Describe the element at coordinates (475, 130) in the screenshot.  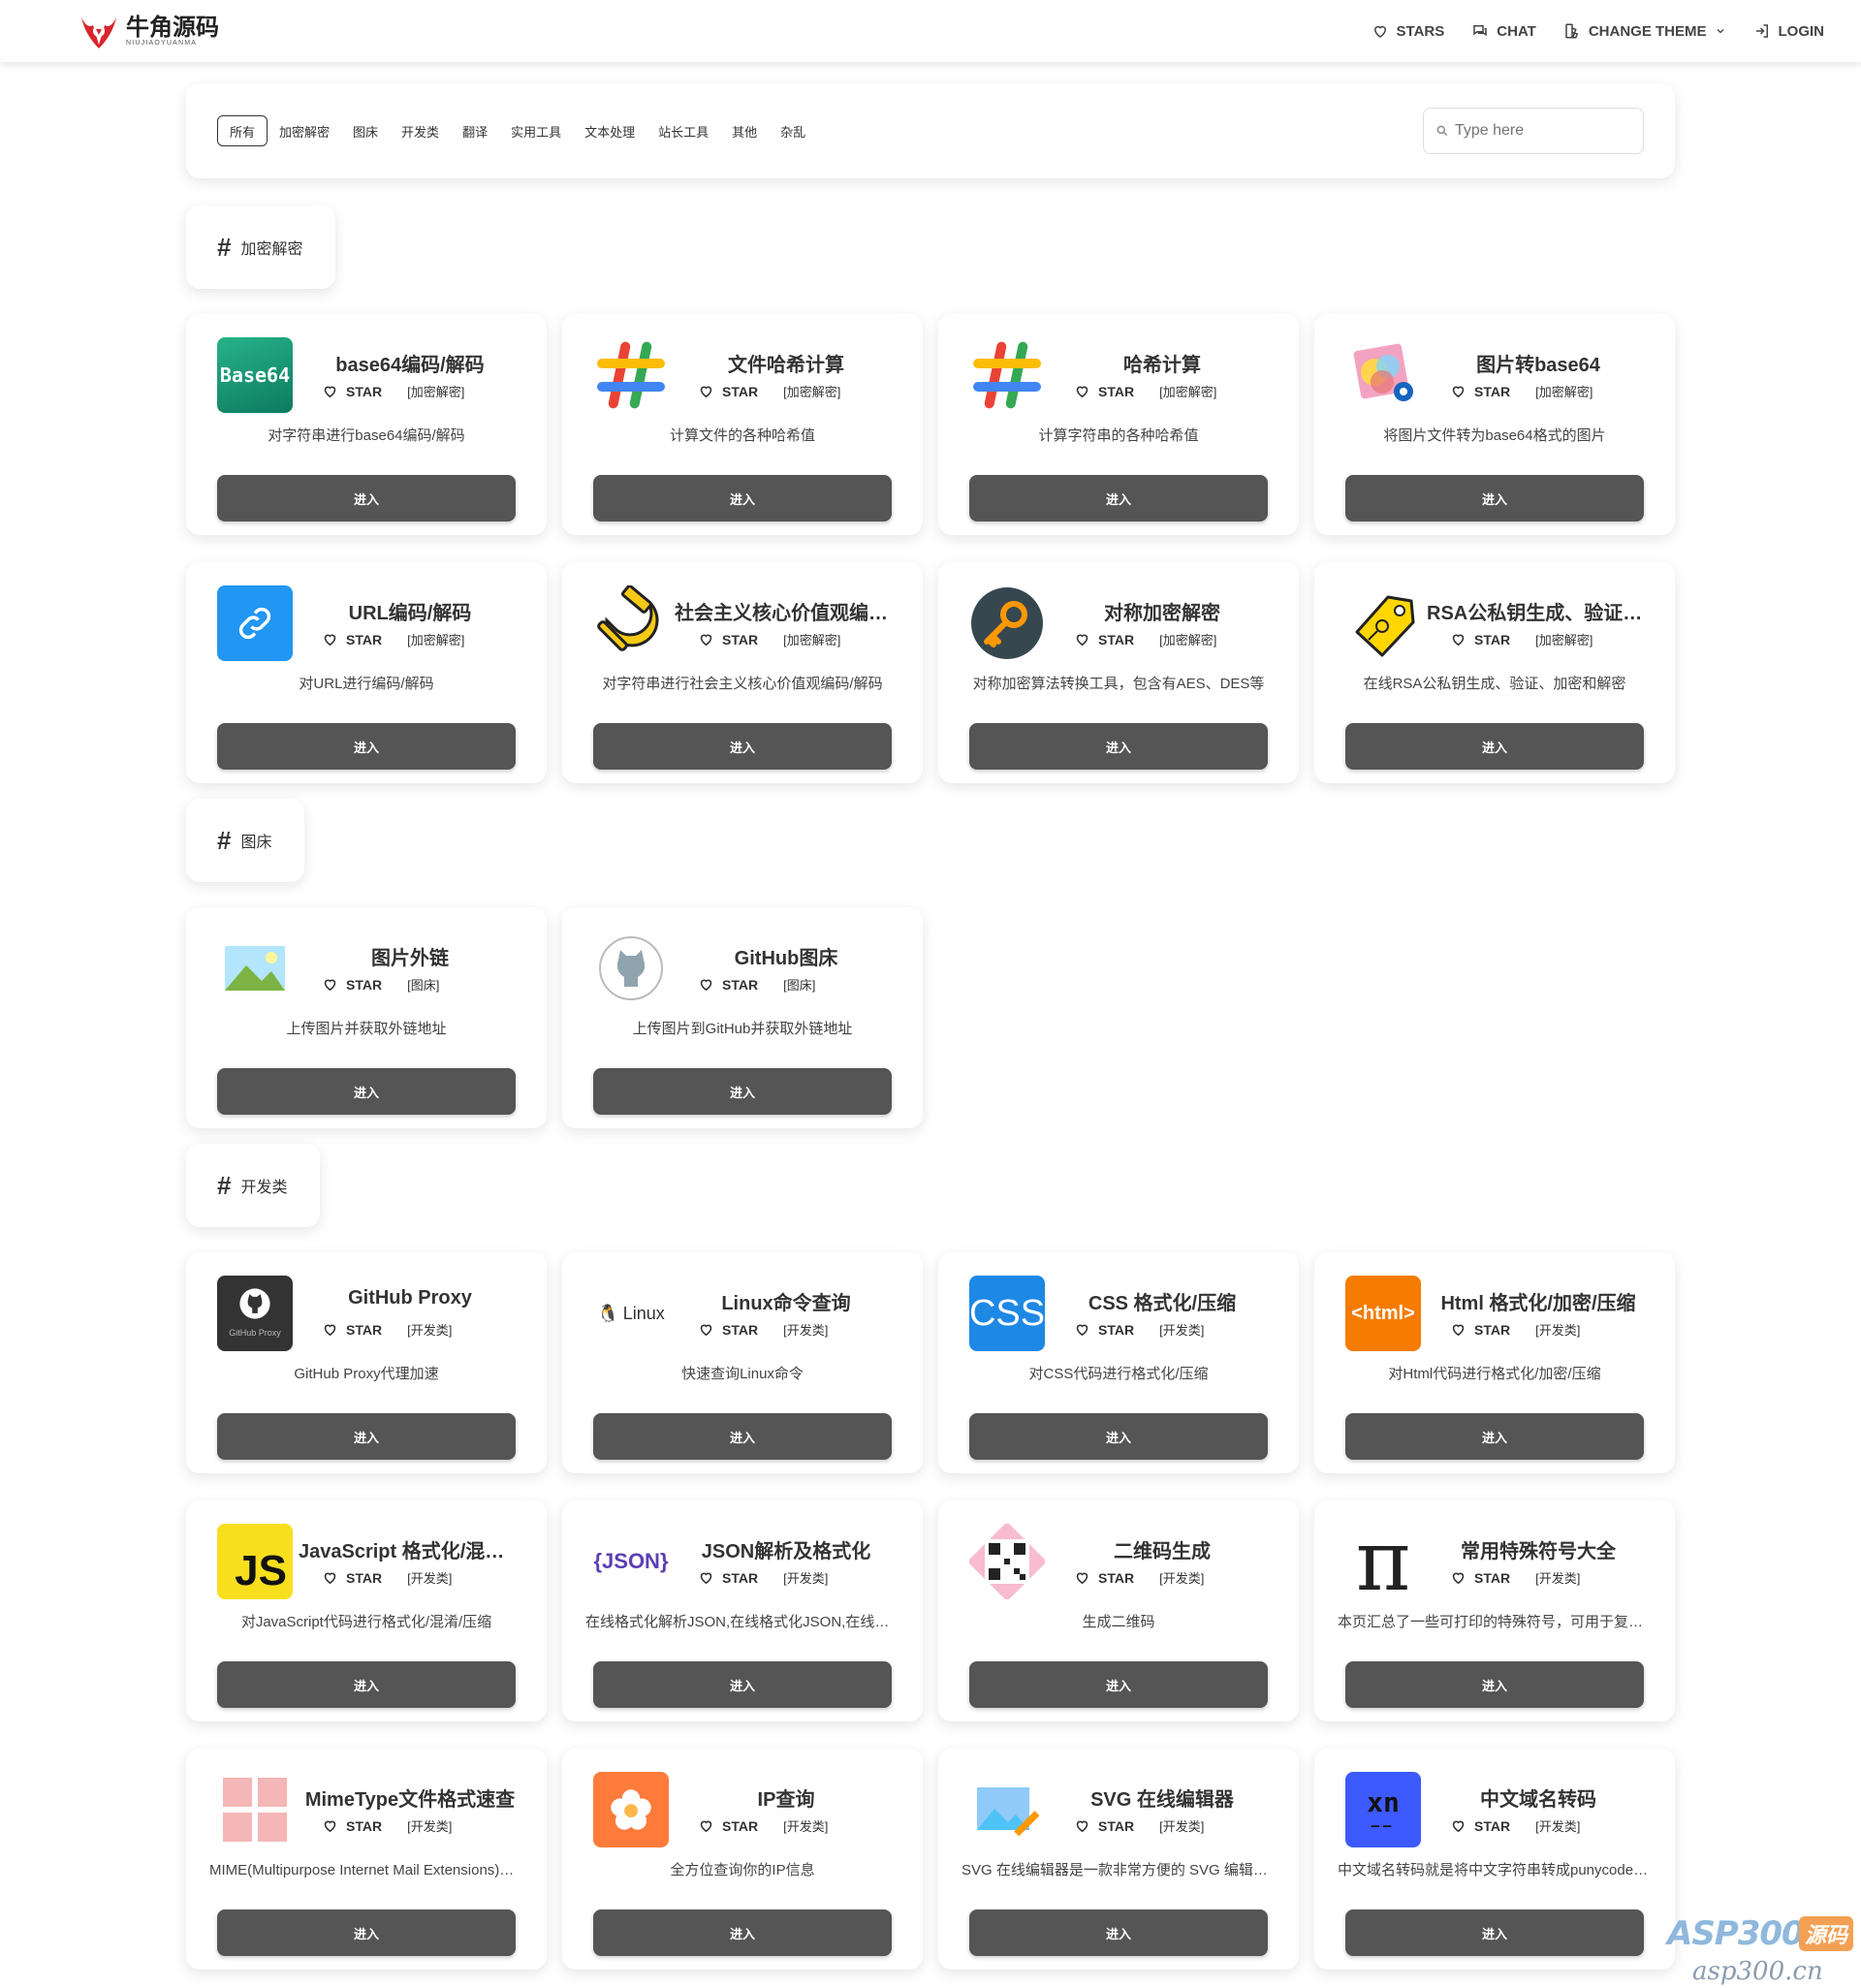
I see `filter-tab: 翻译` at that location.